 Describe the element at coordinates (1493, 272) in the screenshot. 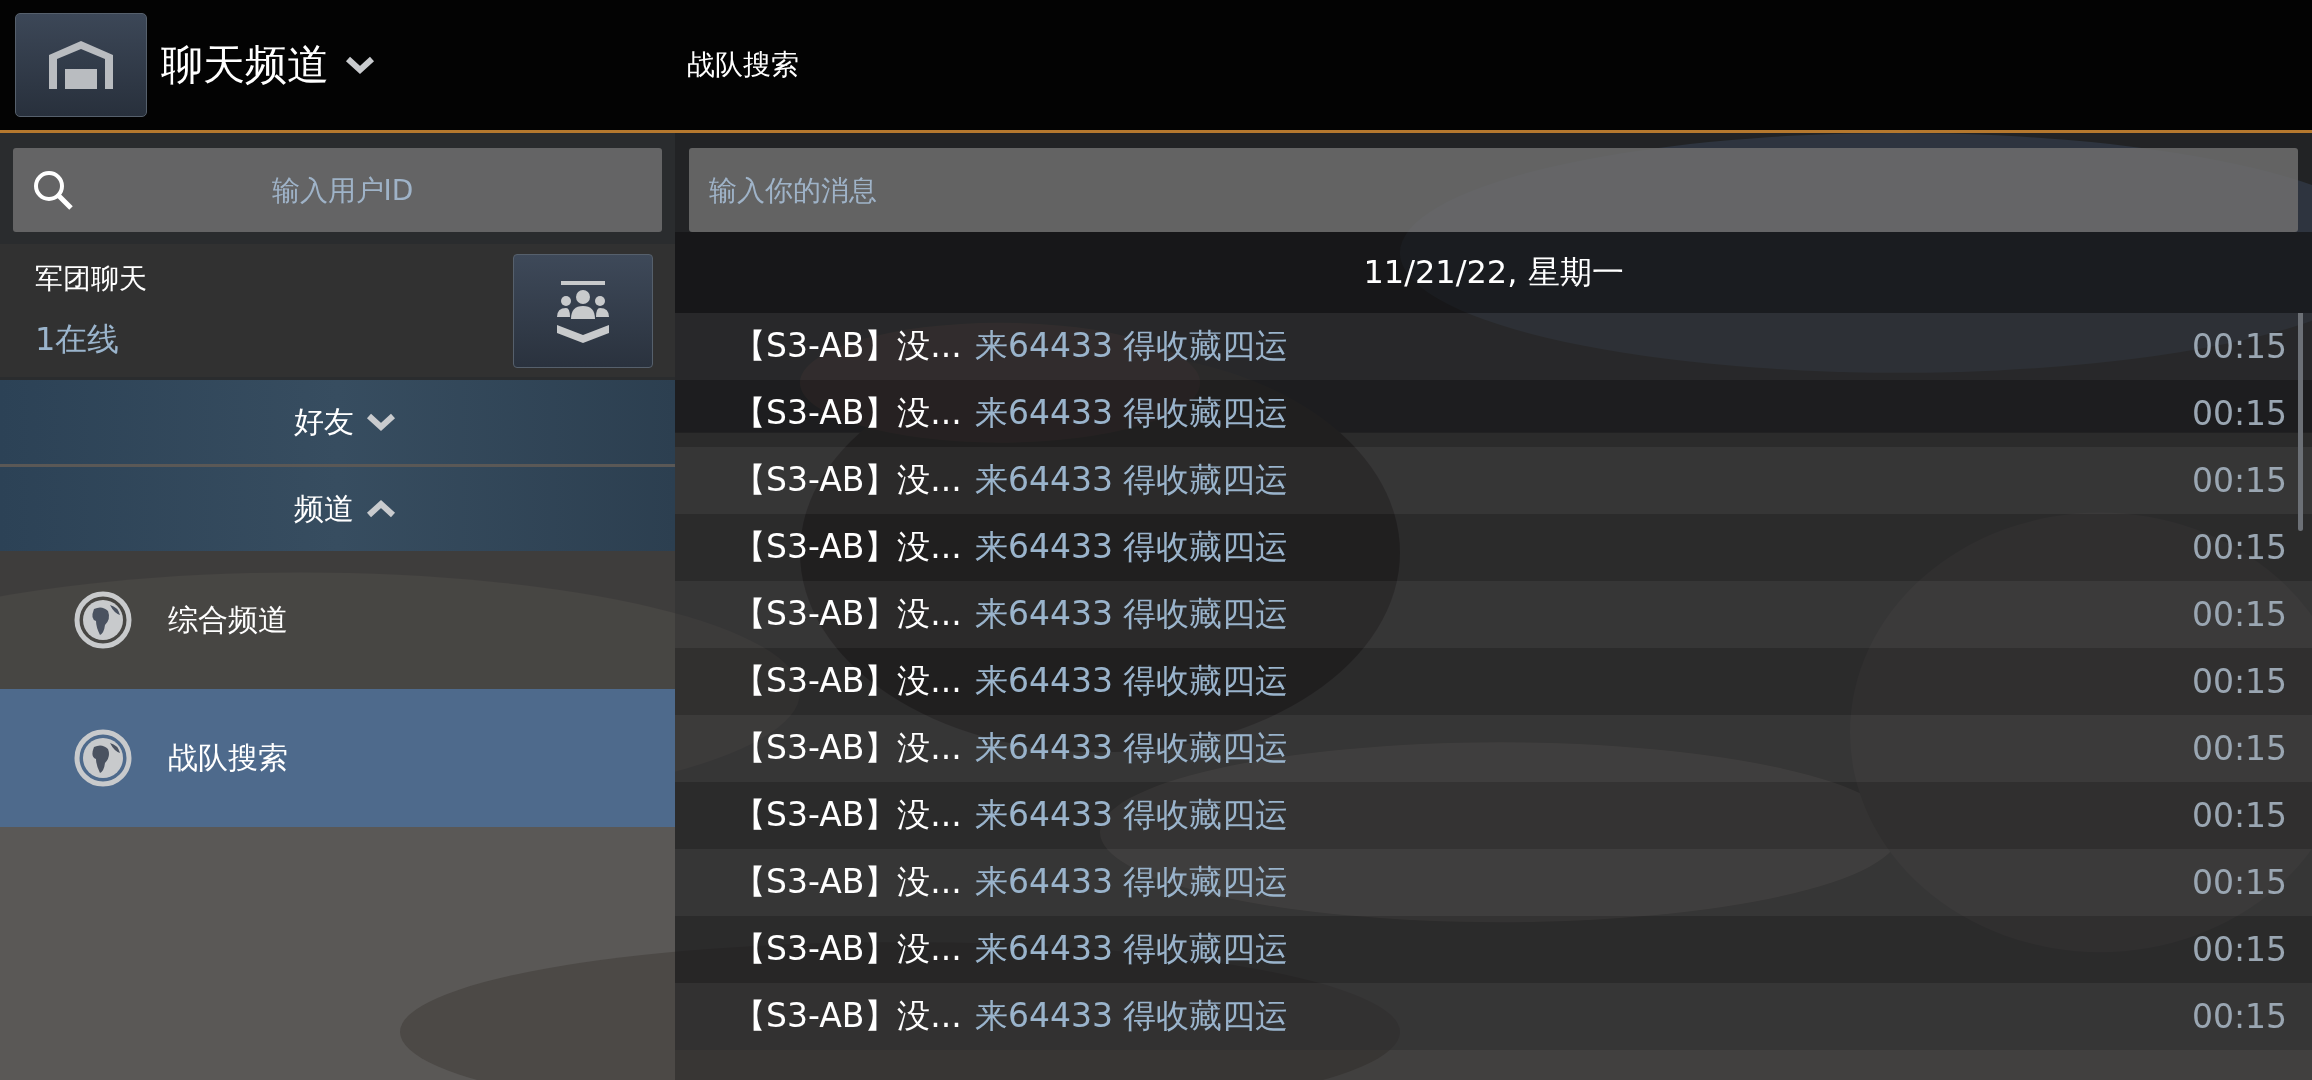

I see `date-separator: 11/21/22, 星期一` at that location.